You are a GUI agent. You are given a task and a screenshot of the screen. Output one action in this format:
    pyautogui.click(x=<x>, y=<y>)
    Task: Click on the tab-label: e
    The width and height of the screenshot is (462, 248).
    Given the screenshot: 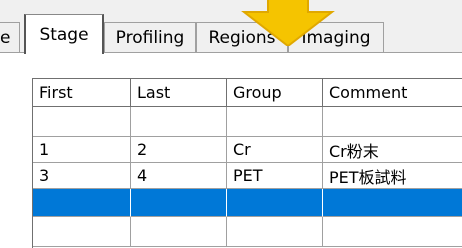 What is the action you would take?
    pyautogui.click(x=5, y=37)
    